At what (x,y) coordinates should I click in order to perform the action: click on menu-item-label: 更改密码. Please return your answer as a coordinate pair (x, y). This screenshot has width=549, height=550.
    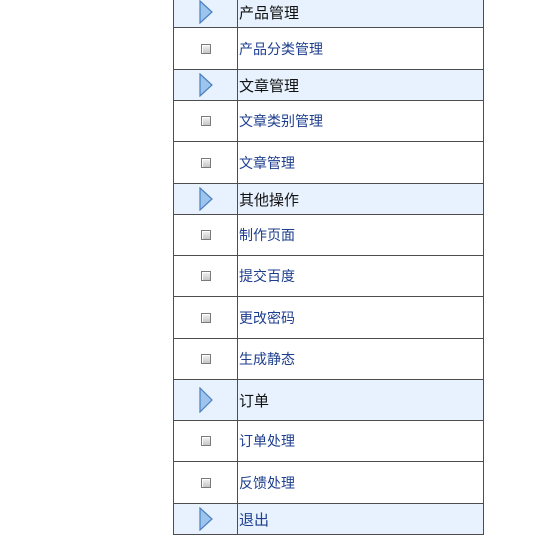
    Looking at the image, I should click on (360, 317).